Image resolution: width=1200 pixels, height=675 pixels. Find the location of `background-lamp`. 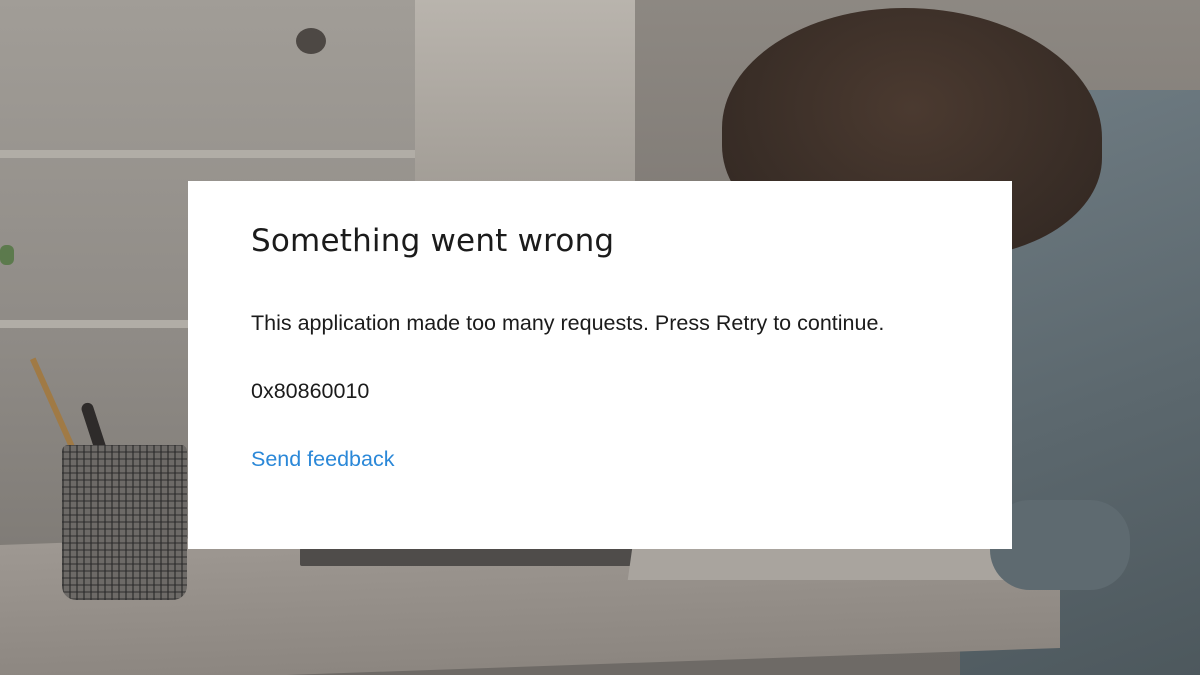

background-lamp is located at coordinates (311, 41).